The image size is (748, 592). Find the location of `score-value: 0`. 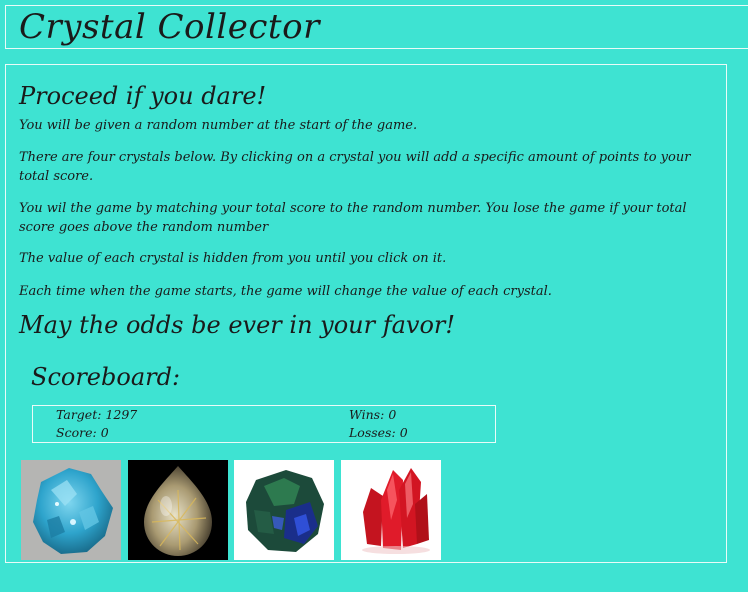

score-value: 0 is located at coordinates (104, 432).